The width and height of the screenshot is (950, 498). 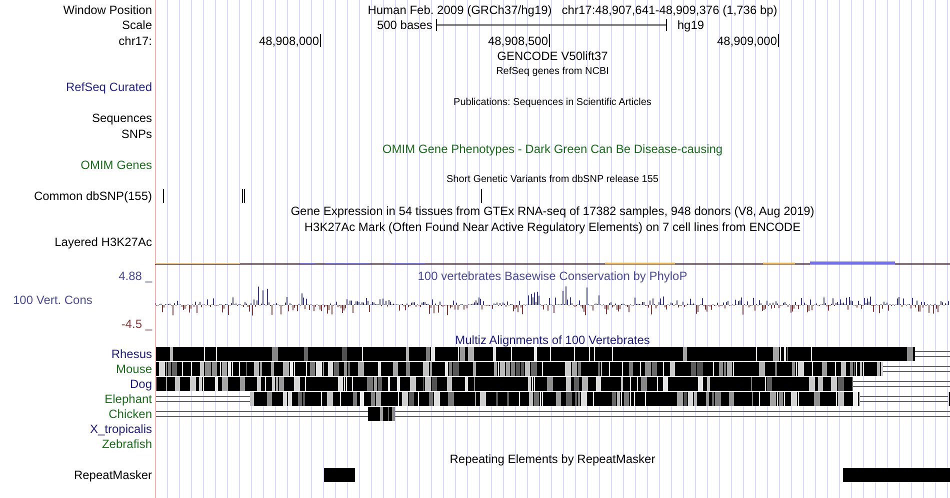 What do you see at coordinates (136, 323) in the screenshot?
I see `axis-min-label: -4.5 _` at bounding box center [136, 323].